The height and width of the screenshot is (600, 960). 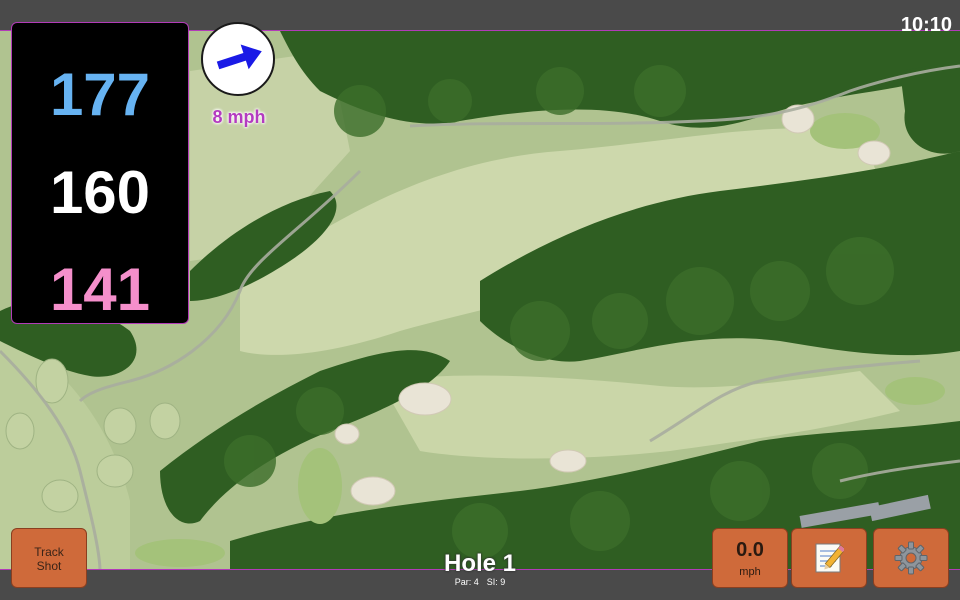 What do you see at coordinates (926, 25) in the screenshot?
I see `clock: 10:10` at bounding box center [926, 25].